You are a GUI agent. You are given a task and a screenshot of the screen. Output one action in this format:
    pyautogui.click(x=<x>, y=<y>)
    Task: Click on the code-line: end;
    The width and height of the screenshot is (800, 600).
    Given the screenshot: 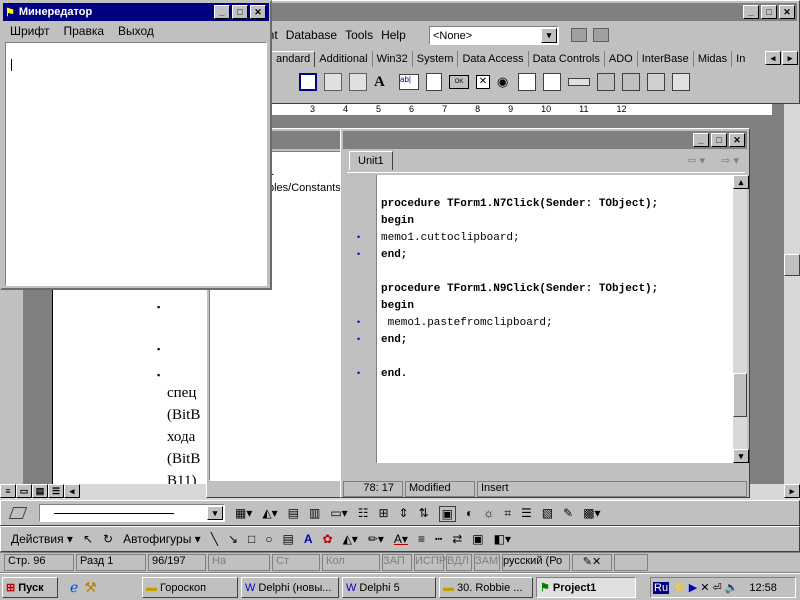 What is the action you would take?
    pyautogui.click(x=555, y=340)
    